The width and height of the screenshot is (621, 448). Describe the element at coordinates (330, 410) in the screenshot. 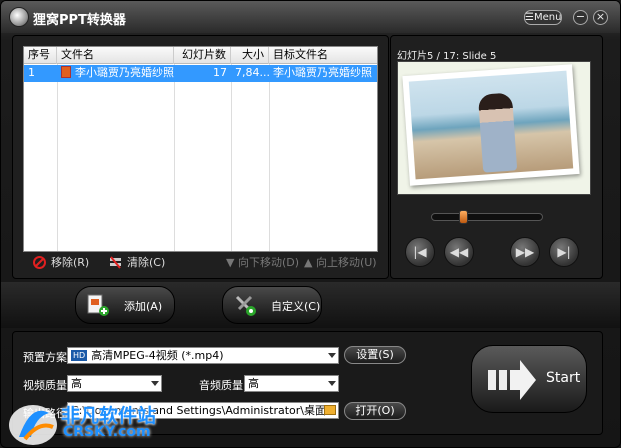

I see `folder-icon` at that location.